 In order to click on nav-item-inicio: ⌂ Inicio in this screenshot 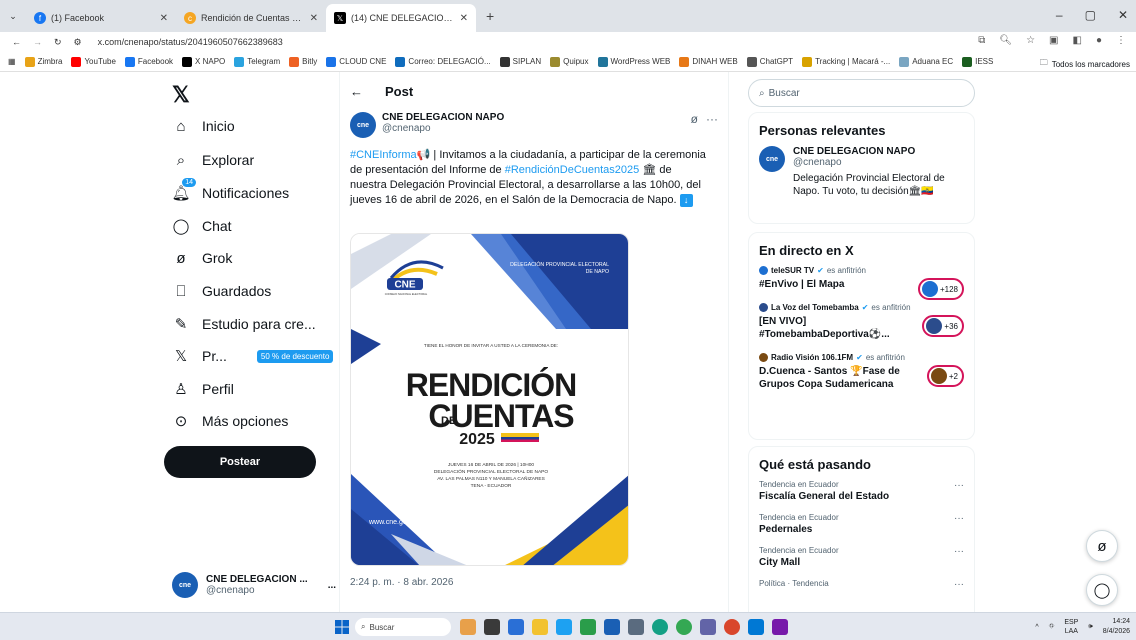, I will do `click(203, 126)`.